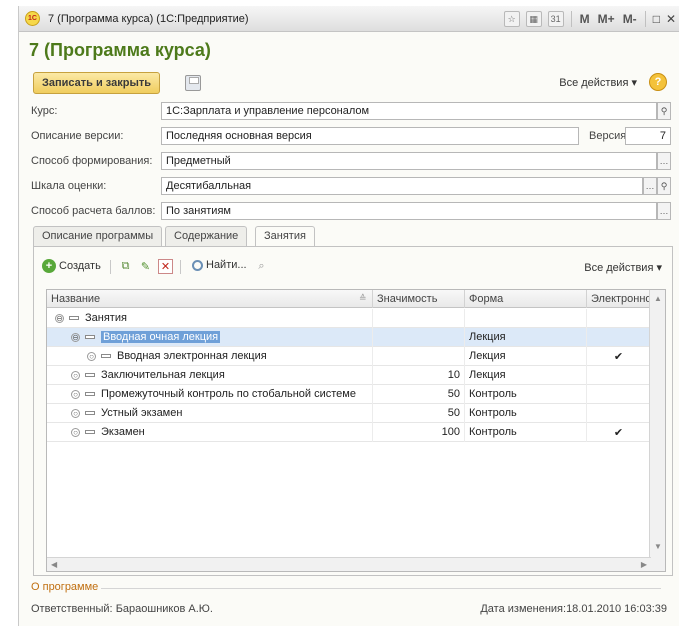  Describe the element at coordinates (210, 432) in the screenshot. I see `name-cell: ○ Экзамен` at that location.